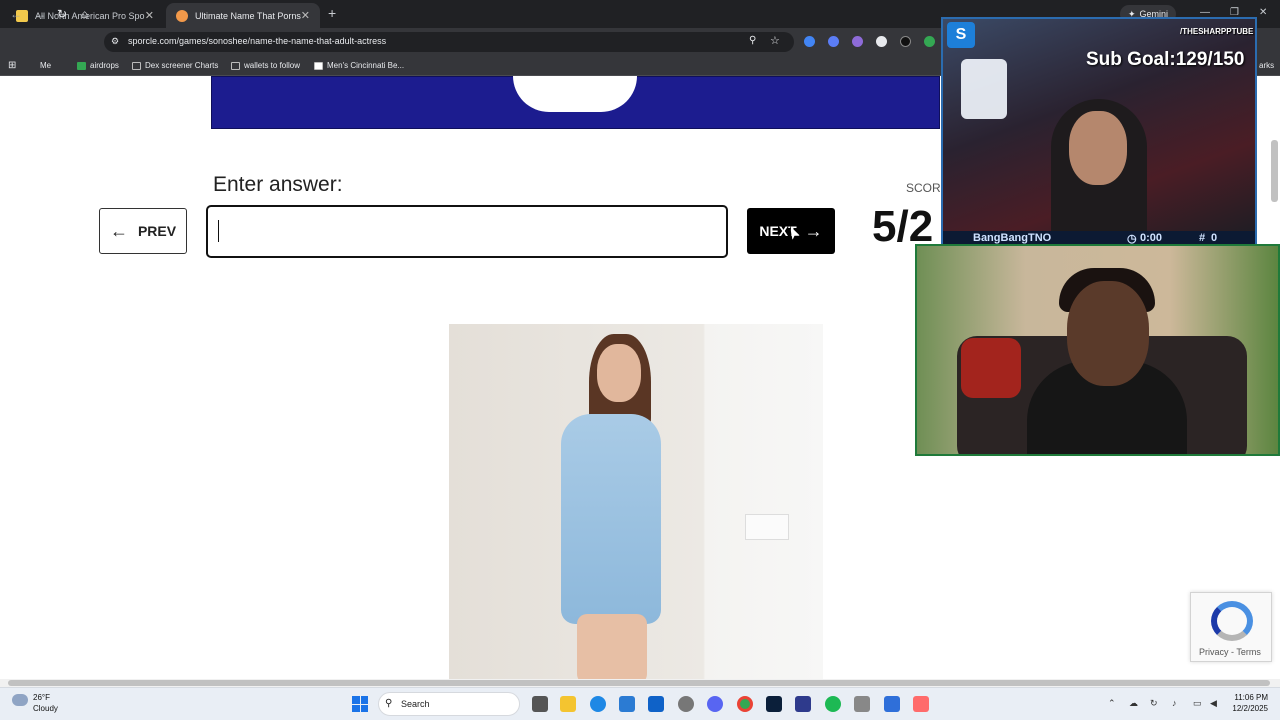  I want to click on chevron-up-icon: ⌃, so click(1112, 703).